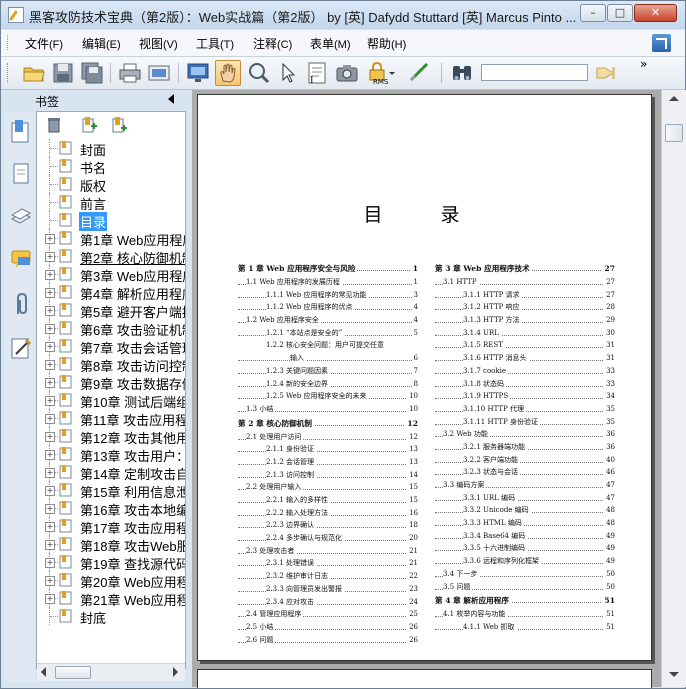  I want to click on scroll-left-icon, so click(43, 672).